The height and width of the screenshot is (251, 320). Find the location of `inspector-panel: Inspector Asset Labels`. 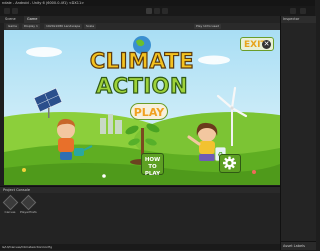

inspector-panel: Inspector Asset Labels is located at coordinates (298, 133).